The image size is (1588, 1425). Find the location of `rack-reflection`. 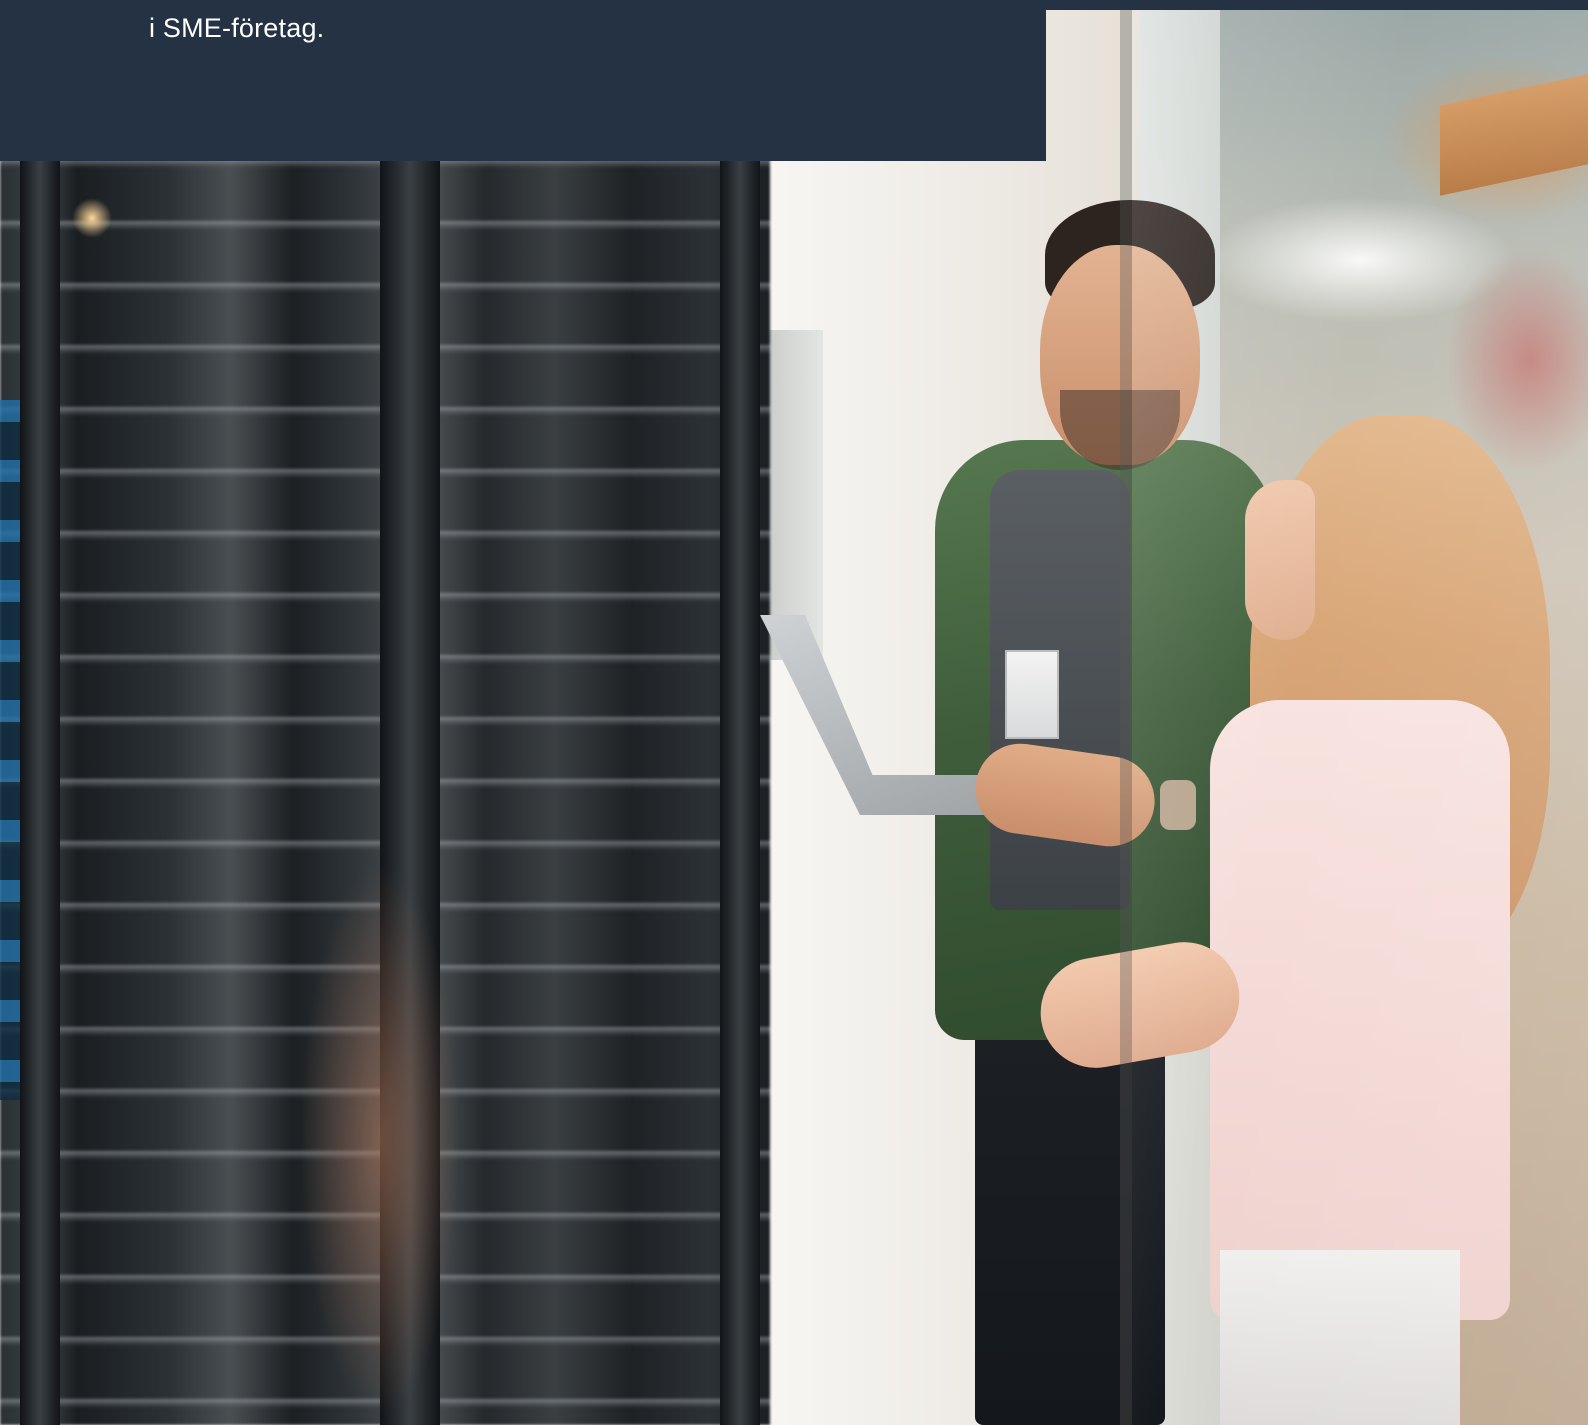

rack-reflection is located at coordinates (380, 1140).